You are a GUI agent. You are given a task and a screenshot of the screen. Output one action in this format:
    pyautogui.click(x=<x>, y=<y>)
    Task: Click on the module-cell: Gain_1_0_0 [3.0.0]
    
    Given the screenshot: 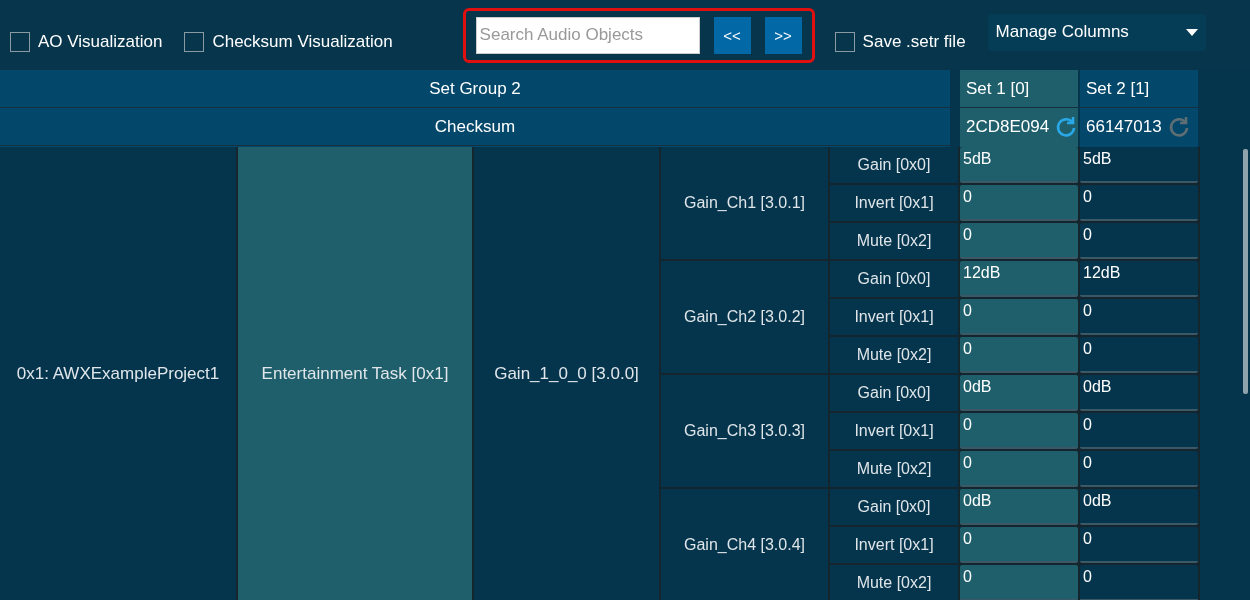 What is the action you would take?
    pyautogui.click(x=566, y=373)
    